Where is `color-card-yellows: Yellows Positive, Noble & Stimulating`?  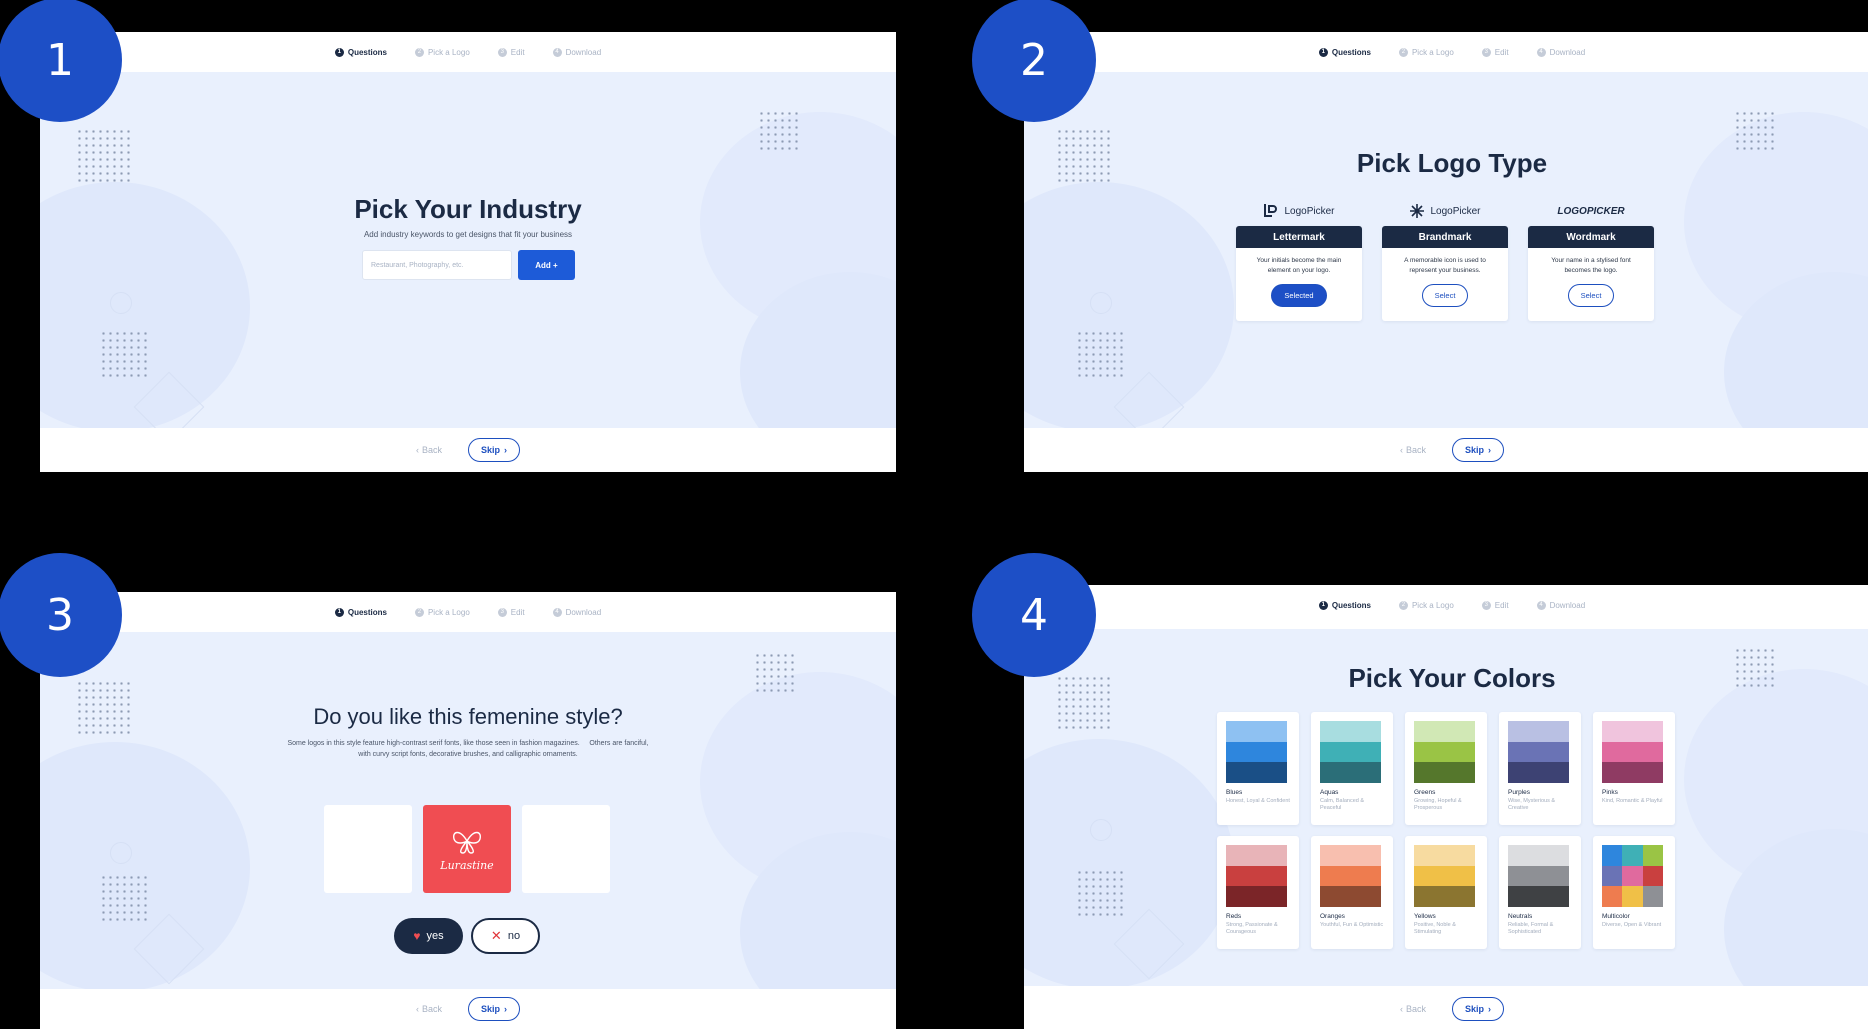
color-card-yellows: Yellows Positive, Noble & Stimulating is located at coordinates (1446, 892).